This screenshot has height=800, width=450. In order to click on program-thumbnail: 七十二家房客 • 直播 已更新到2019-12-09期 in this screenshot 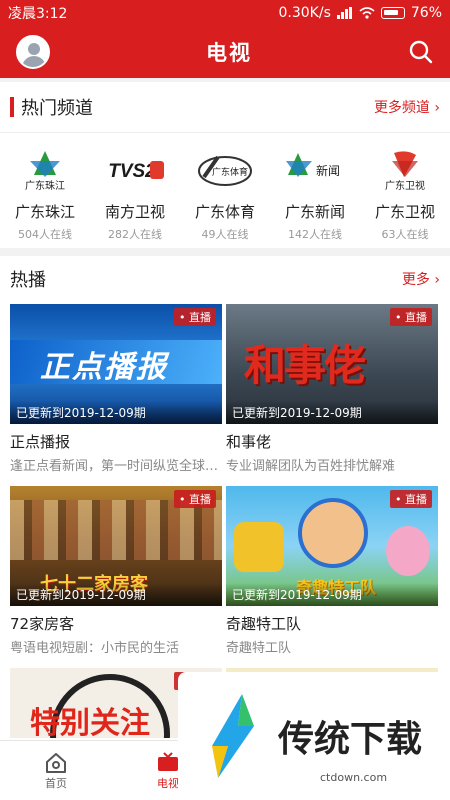, I will do `click(116, 546)`.